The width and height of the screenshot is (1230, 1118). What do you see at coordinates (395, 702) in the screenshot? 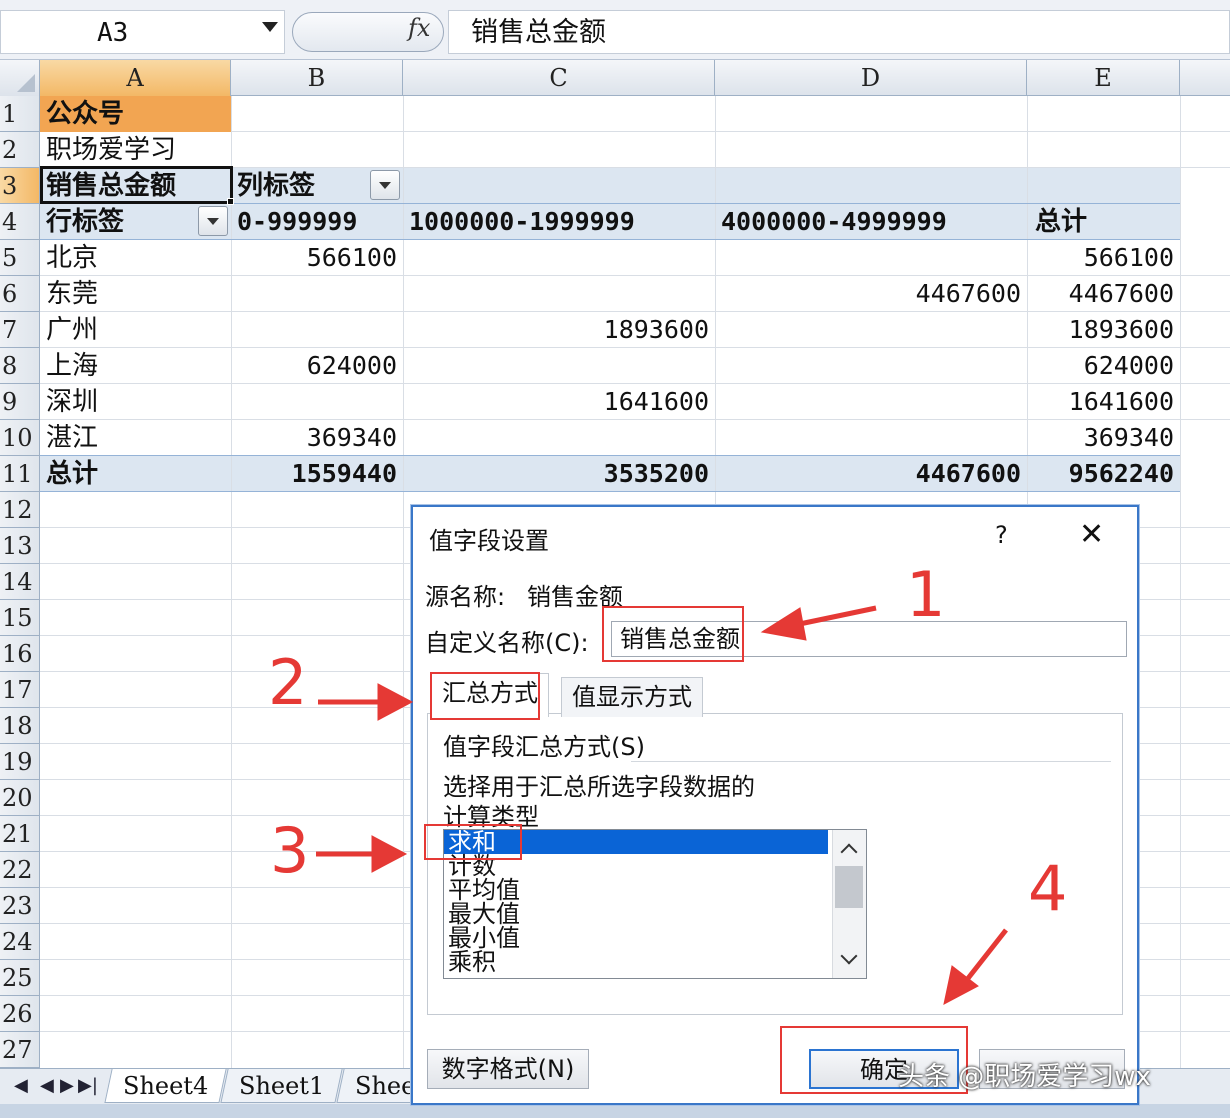
I see `arrow-2-head-icon` at bounding box center [395, 702].